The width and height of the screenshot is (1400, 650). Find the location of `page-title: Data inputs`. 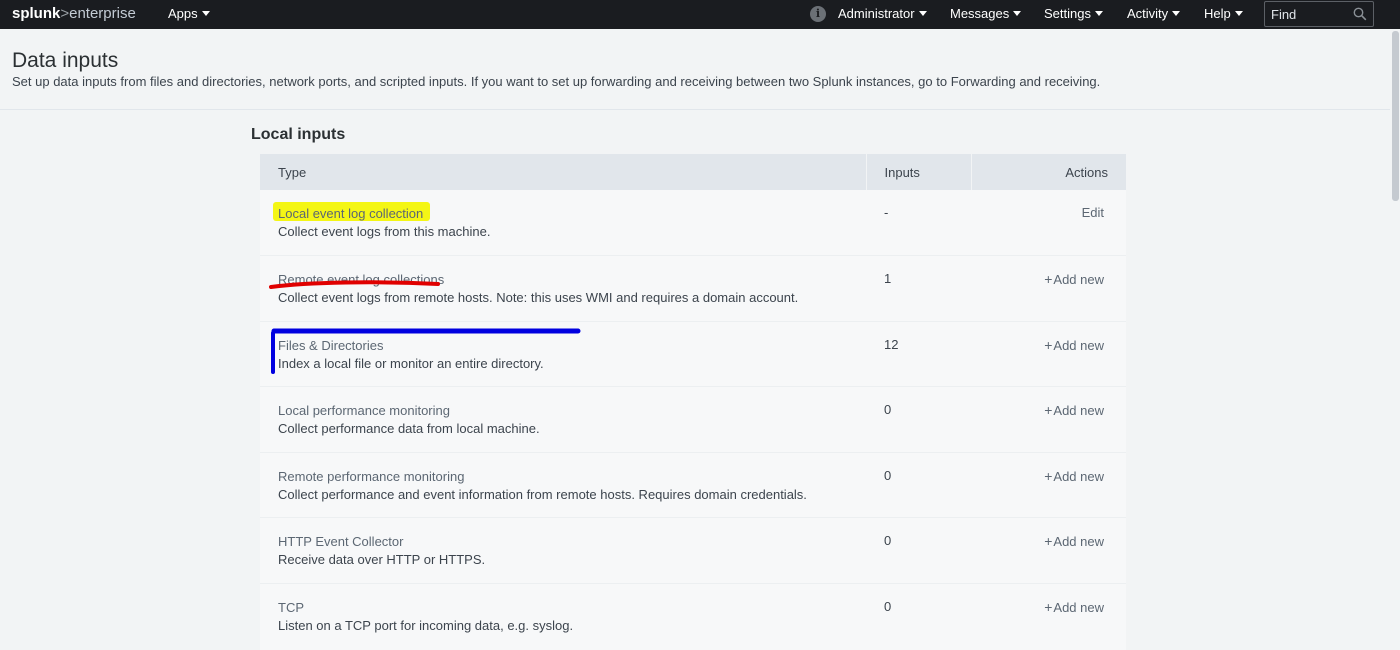

page-title: Data inputs is located at coordinates (65, 60).